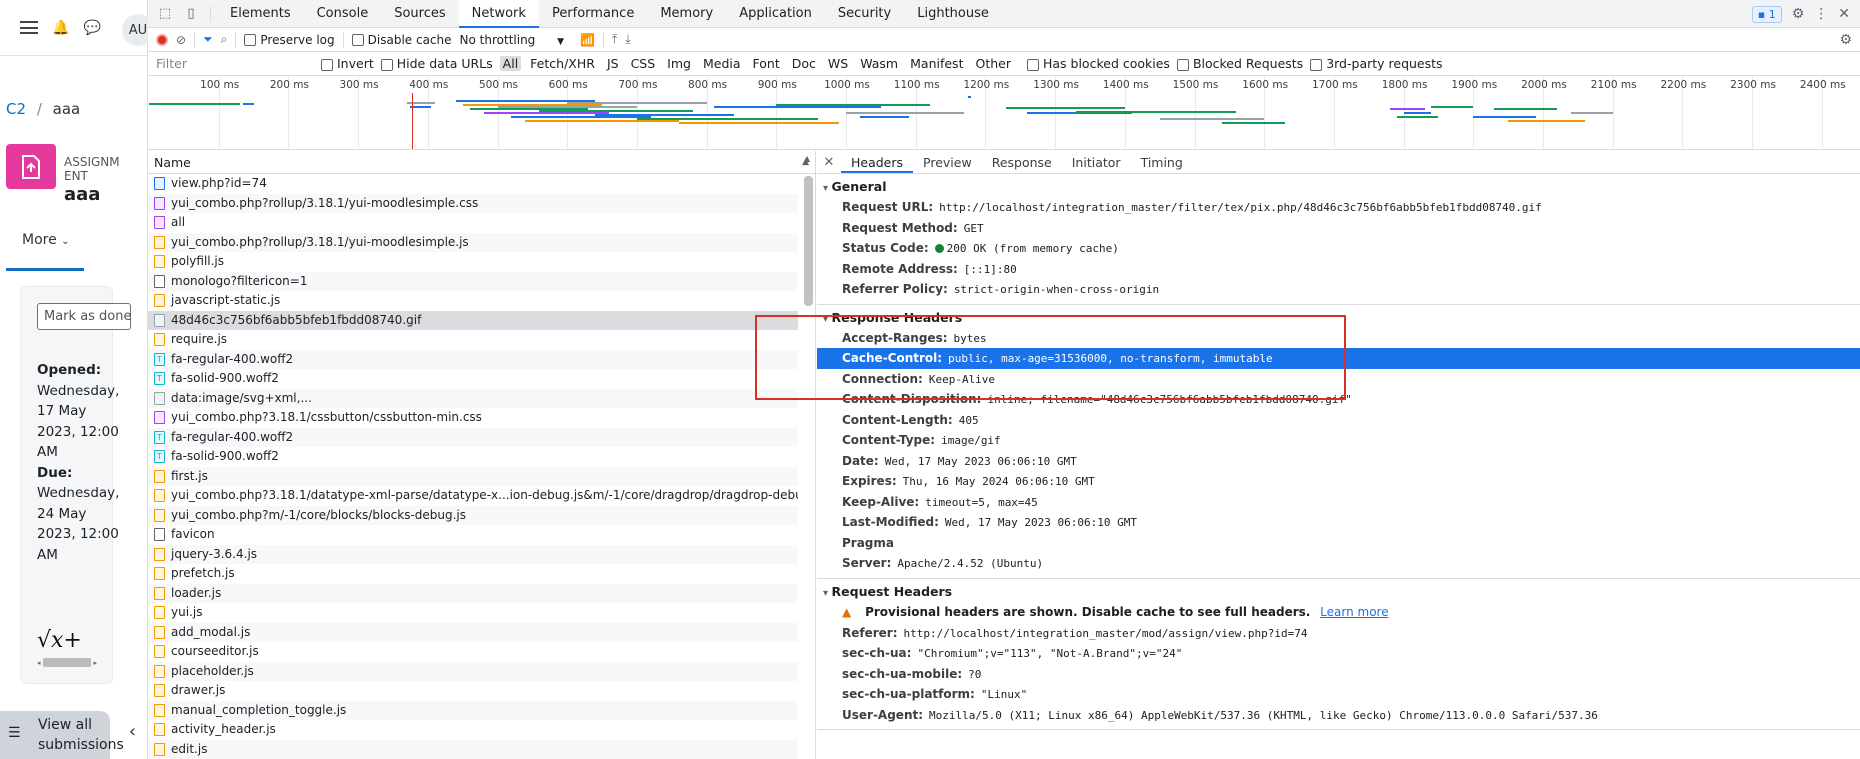  Describe the element at coordinates (877, 162) in the screenshot. I see `detail-tab-headers: Headers` at that location.